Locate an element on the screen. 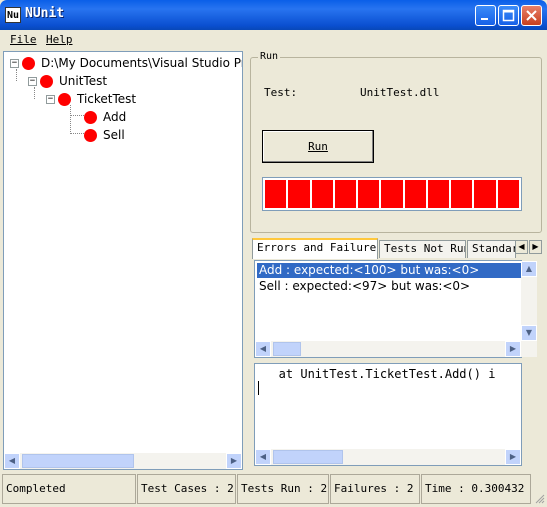 This screenshot has height=507, width=547. test-assembly-value: UnitTest.dll is located at coordinates (400, 92).